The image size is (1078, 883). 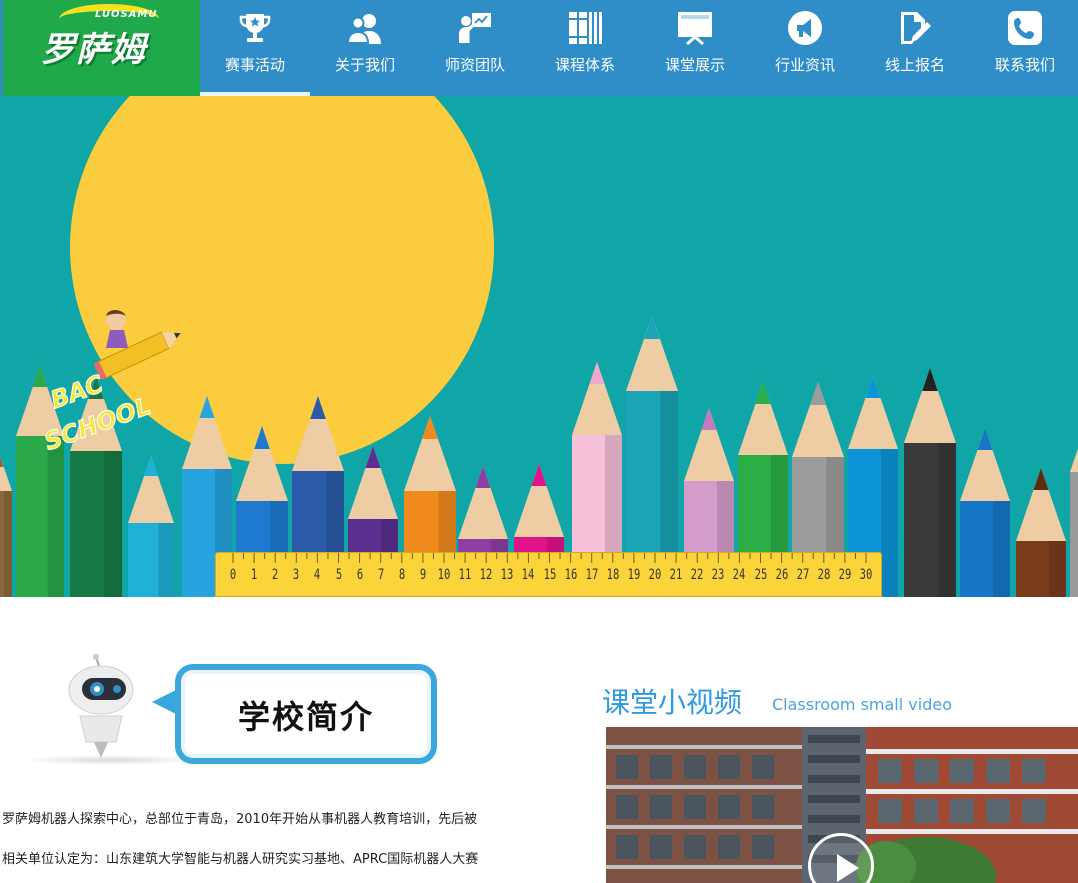 I want to click on intro-heading: 学校简介, so click(x=305, y=717).